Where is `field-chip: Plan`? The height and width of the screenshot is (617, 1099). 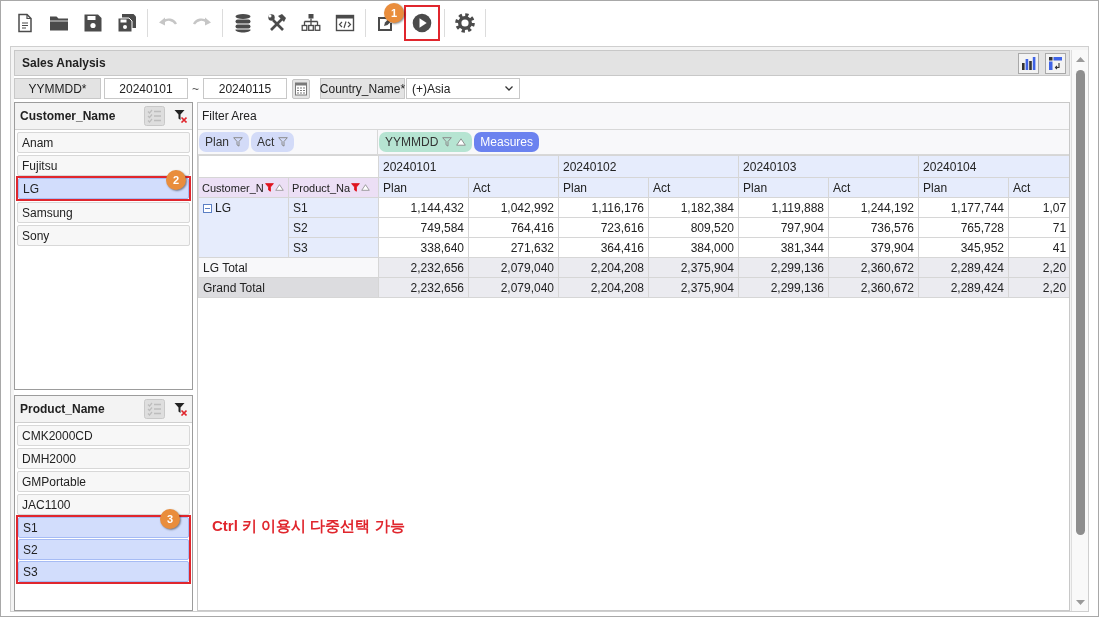 field-chip: Plan is located at coordinates (224, 142).